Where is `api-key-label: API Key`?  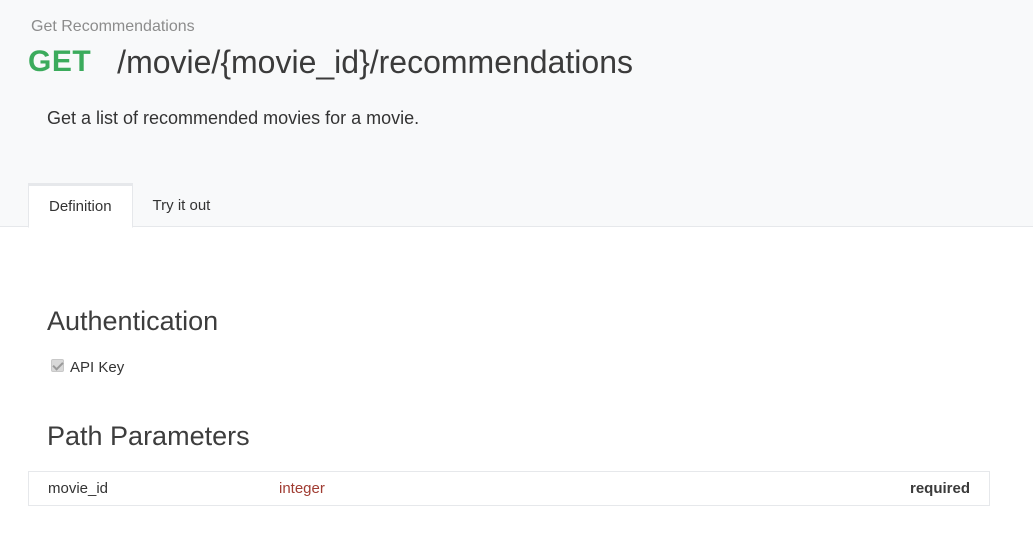
api-key-label: API Key is located at coordinates (97, 367).